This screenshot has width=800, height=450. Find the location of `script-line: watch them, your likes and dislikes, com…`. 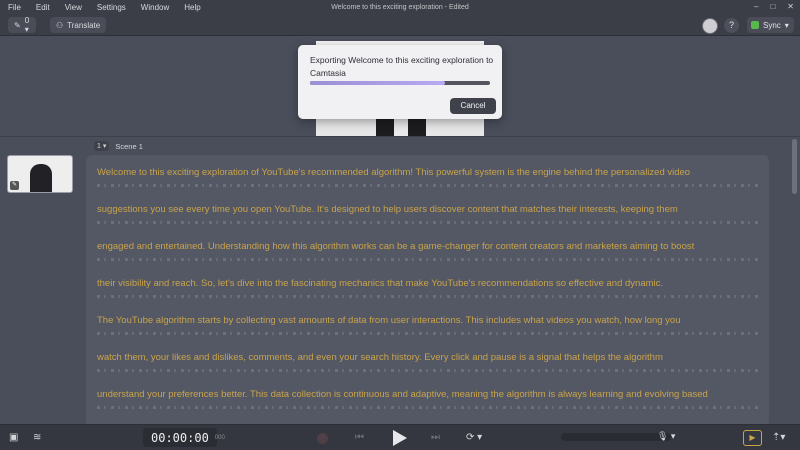

script-line: watch them, your likes and dislikes, com… is located at coordinates (428, 358).